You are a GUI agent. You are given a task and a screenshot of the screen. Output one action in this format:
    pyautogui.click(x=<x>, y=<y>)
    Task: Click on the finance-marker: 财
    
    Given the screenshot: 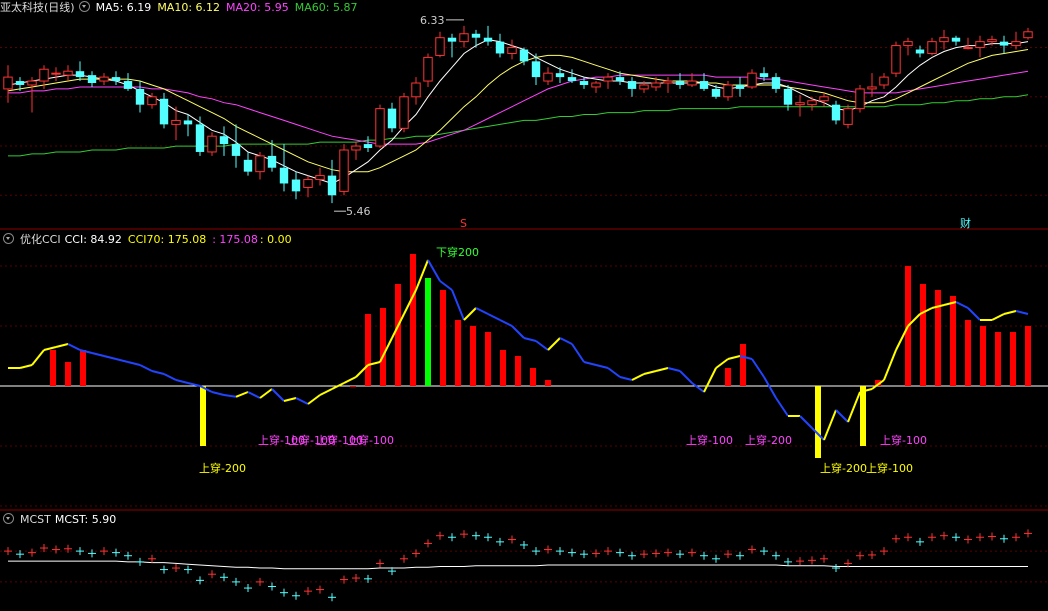 What is the action you would take?
    pyautogui.click(x=965, y=223)
    